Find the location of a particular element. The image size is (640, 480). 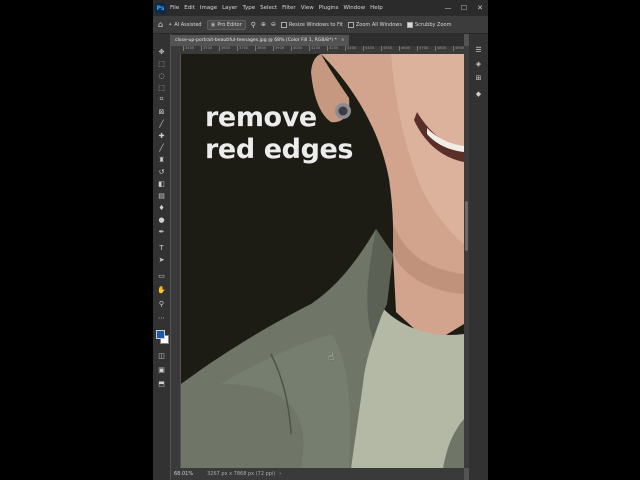

editor-icon: ▣ is located at coordinates (213, 24).